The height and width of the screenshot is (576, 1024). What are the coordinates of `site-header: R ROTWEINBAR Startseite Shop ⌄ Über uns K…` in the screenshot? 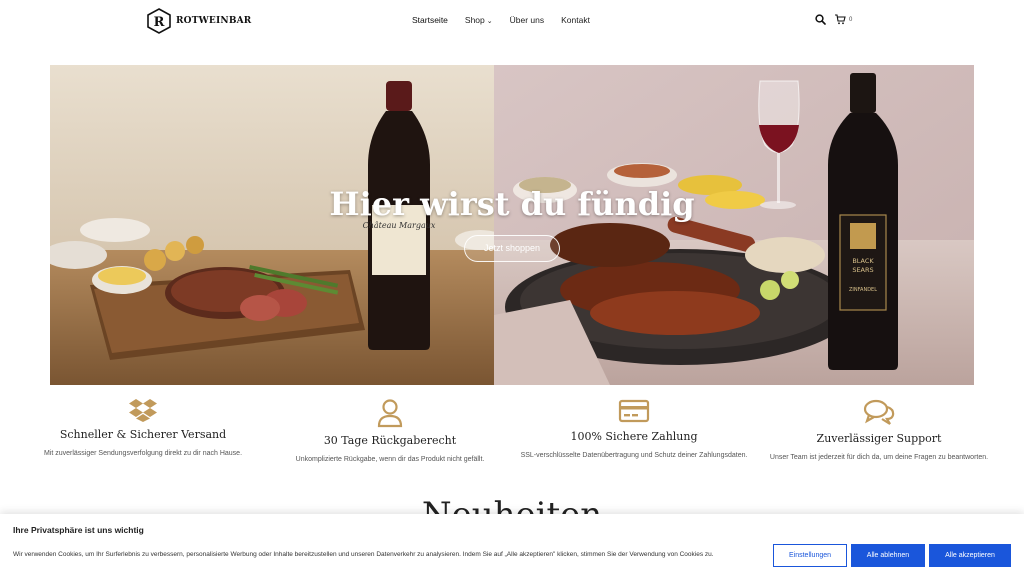 It's located at (512, 21).